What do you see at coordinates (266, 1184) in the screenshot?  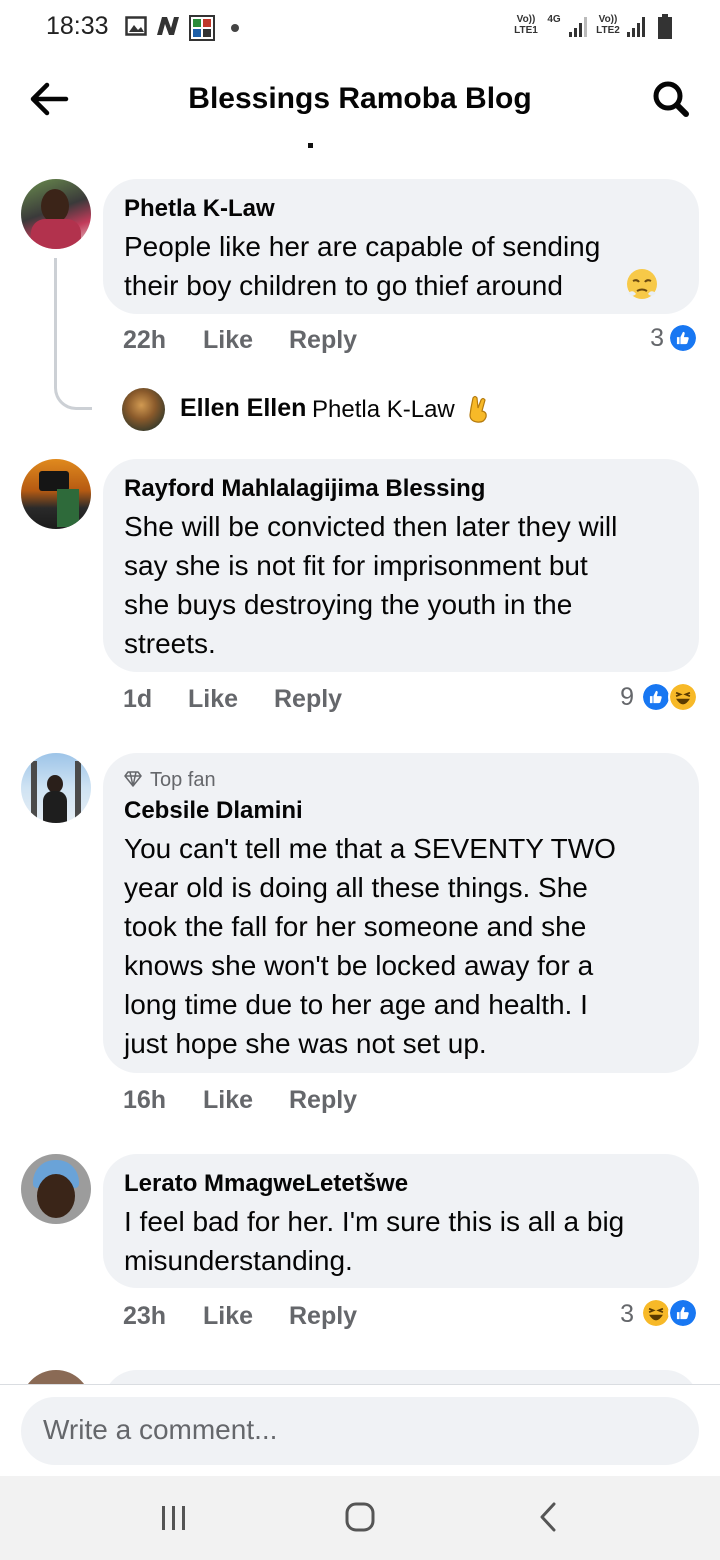 I see `comment-author: Lerato MmagweLetetšwe` at bounding box center [266, 1184].